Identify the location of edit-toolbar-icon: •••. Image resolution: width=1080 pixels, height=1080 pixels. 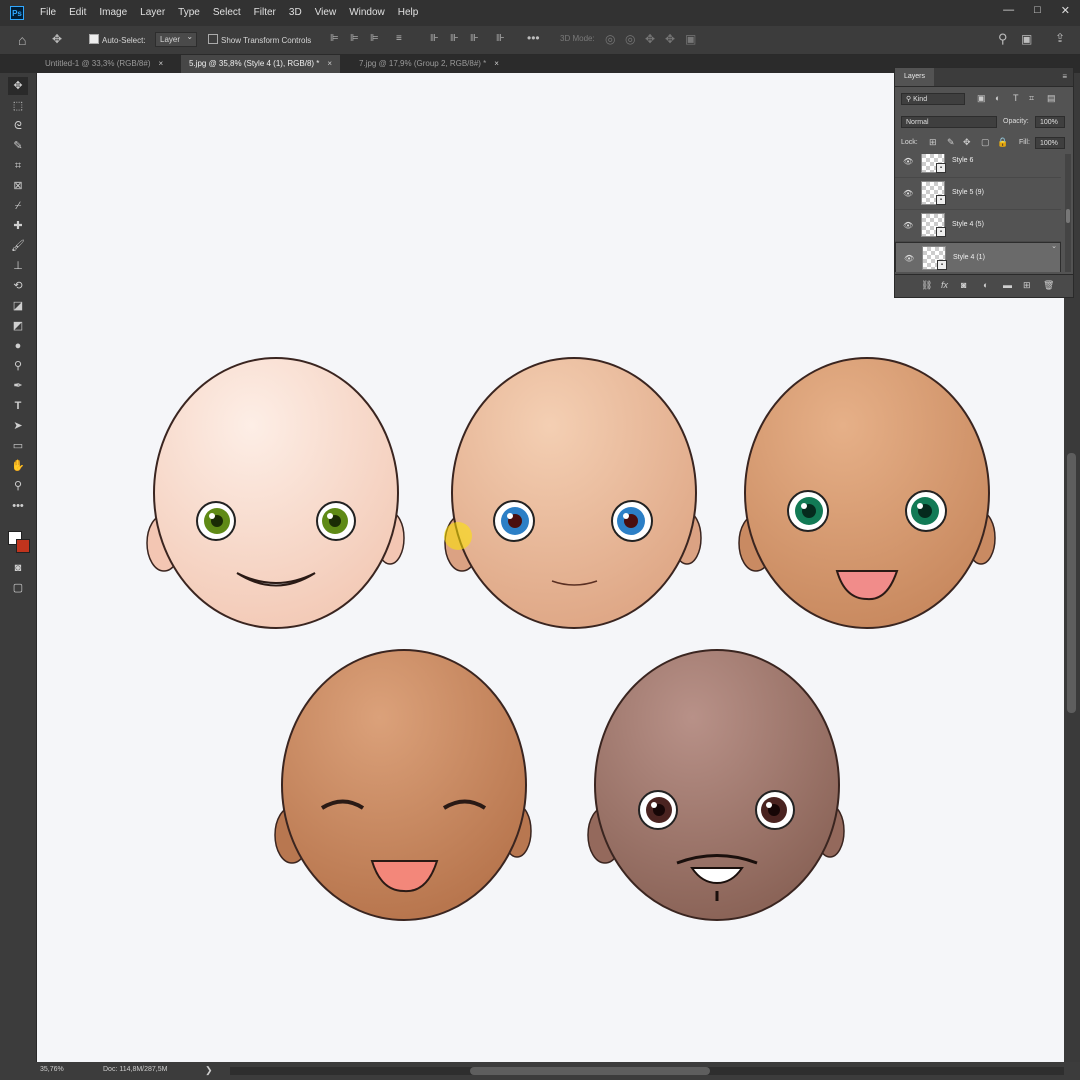
(18, 506).